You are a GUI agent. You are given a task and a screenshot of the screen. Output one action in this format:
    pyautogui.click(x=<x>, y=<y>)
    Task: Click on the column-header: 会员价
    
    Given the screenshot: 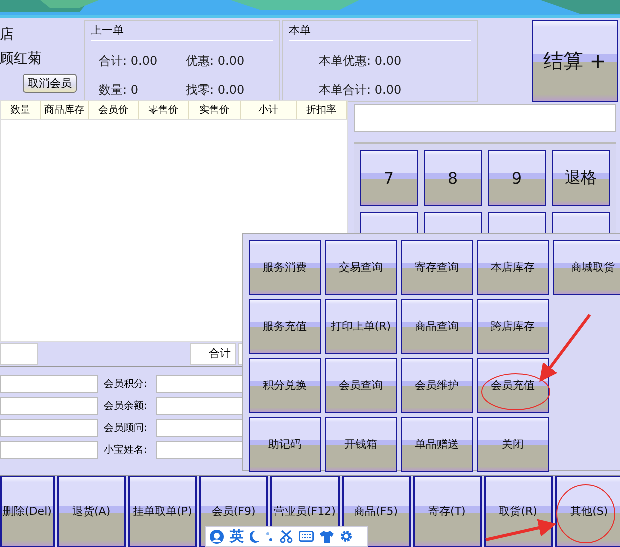 What is the action you would take?
    pyautogui.click(x=114, y=110)
    